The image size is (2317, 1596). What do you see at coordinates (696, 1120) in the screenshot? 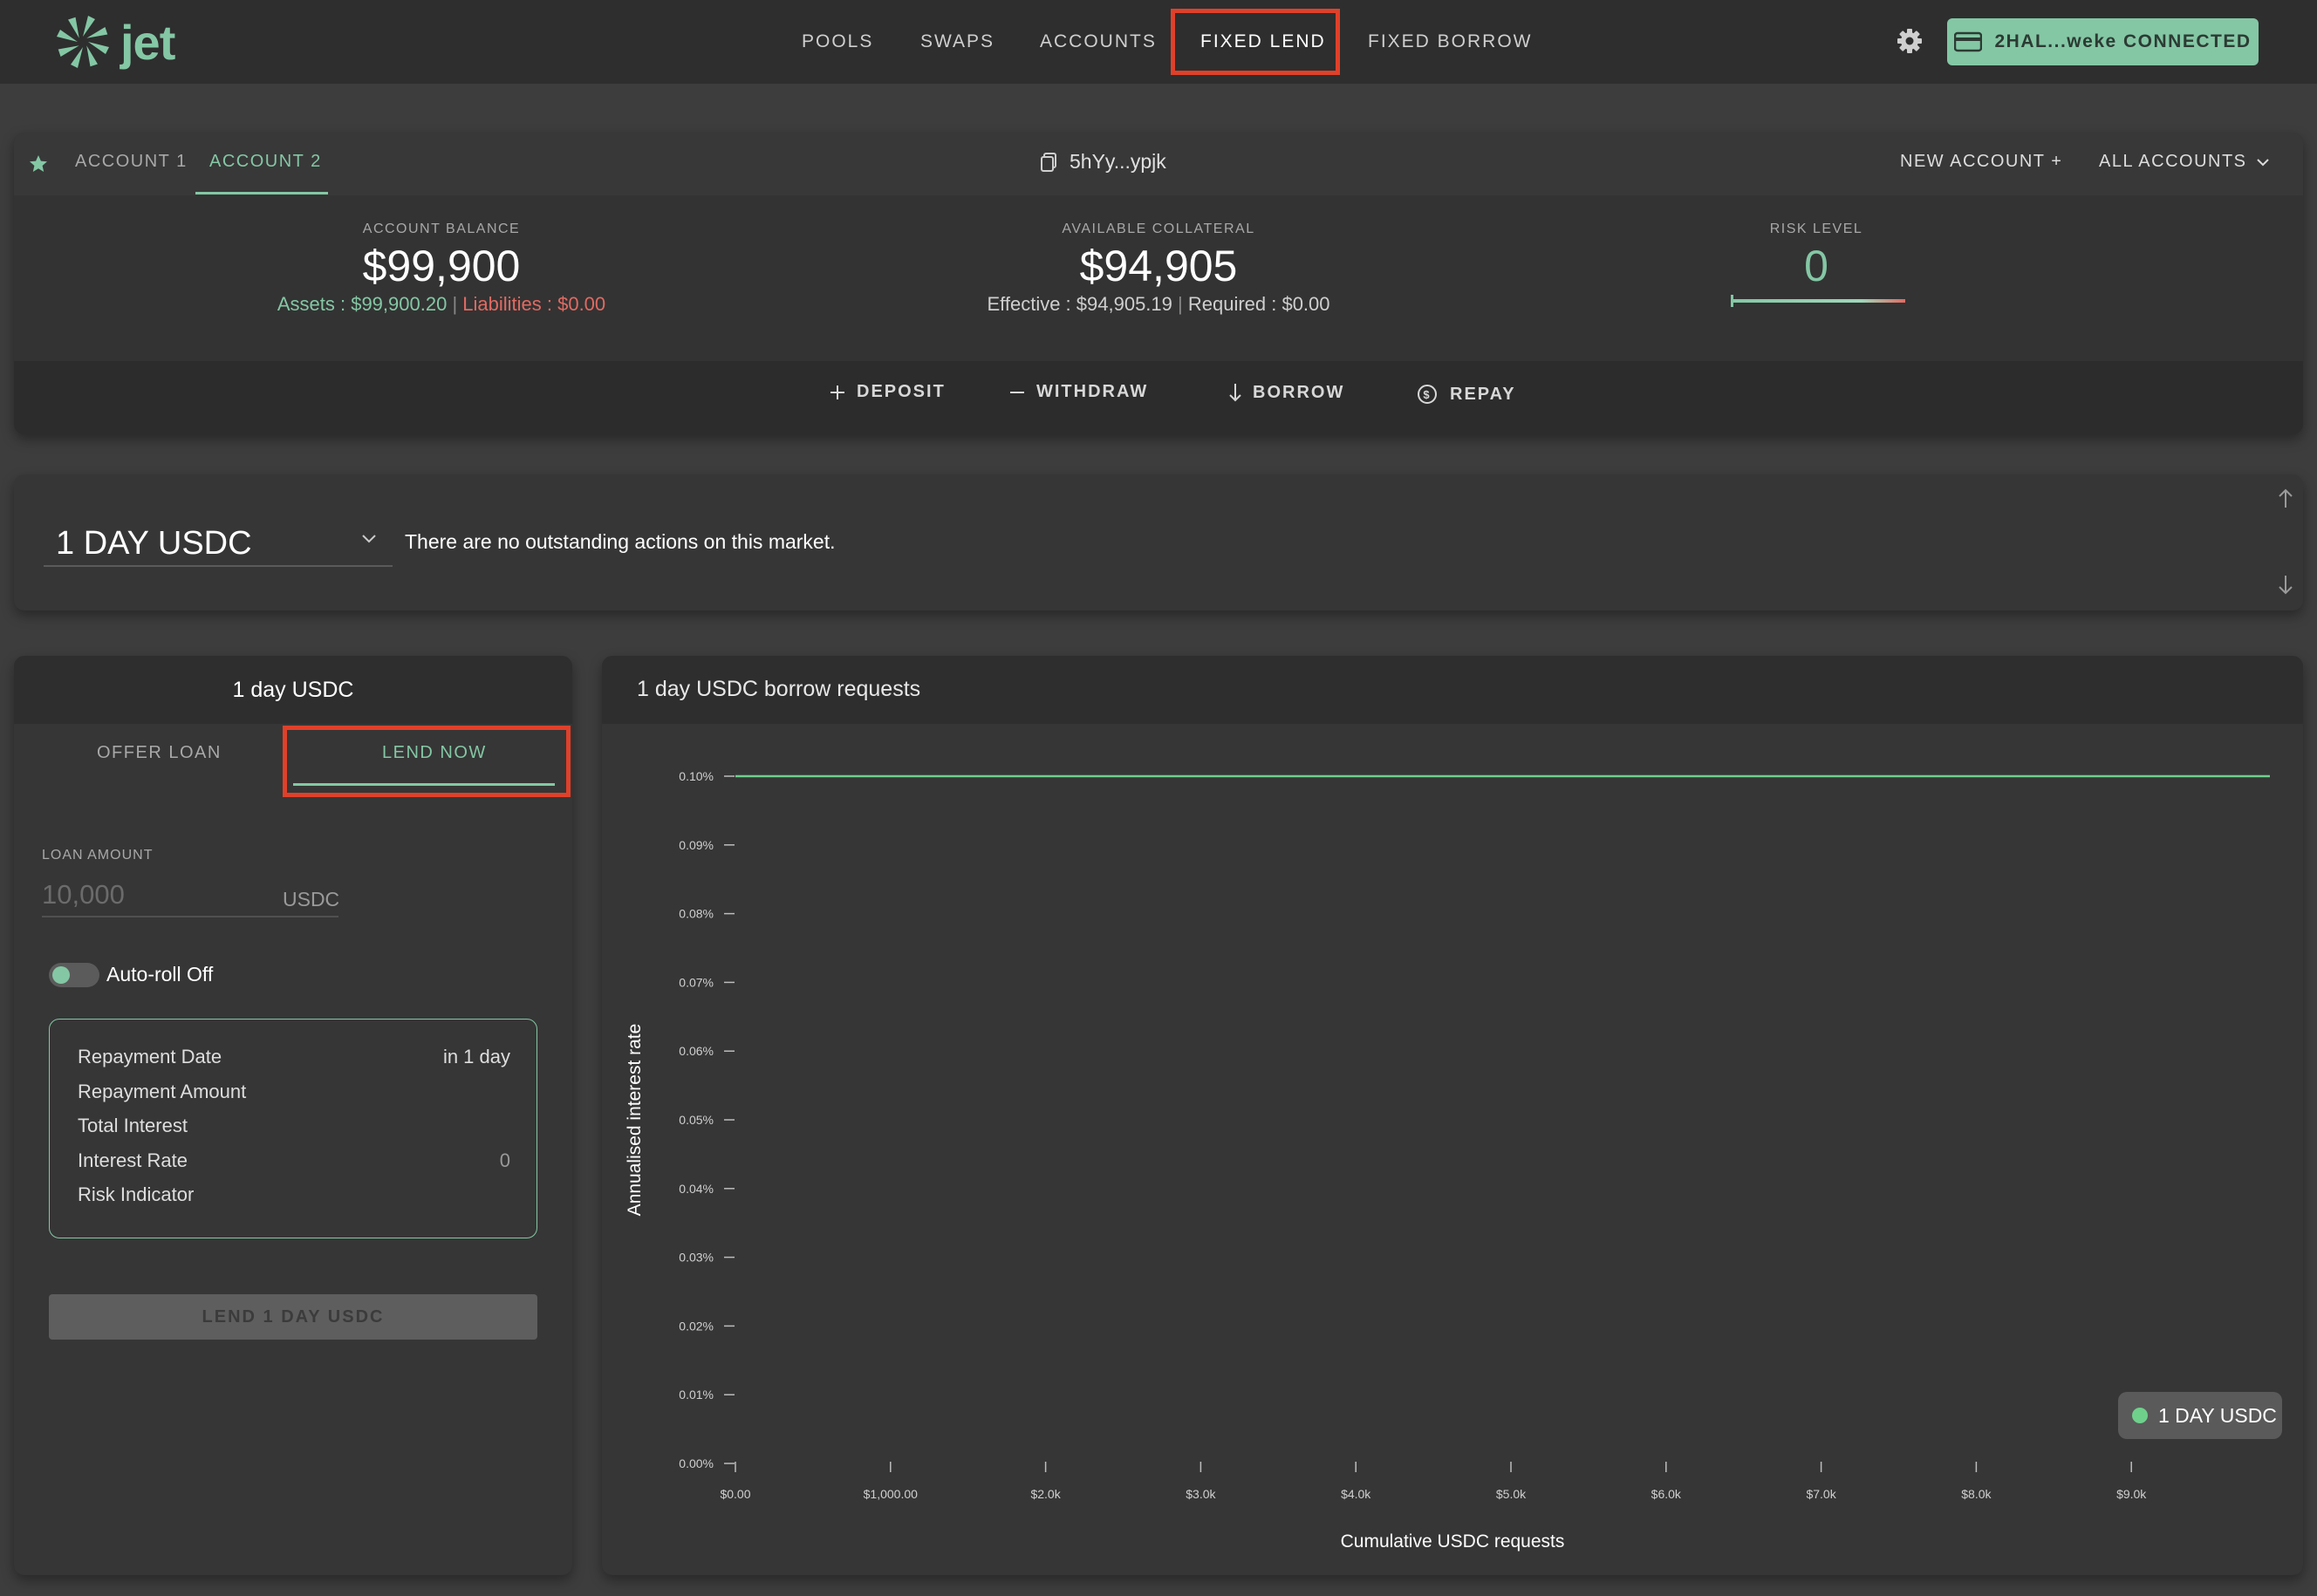
I see `y-tick-label: 0.05%` at bounding box center [696, 1120].